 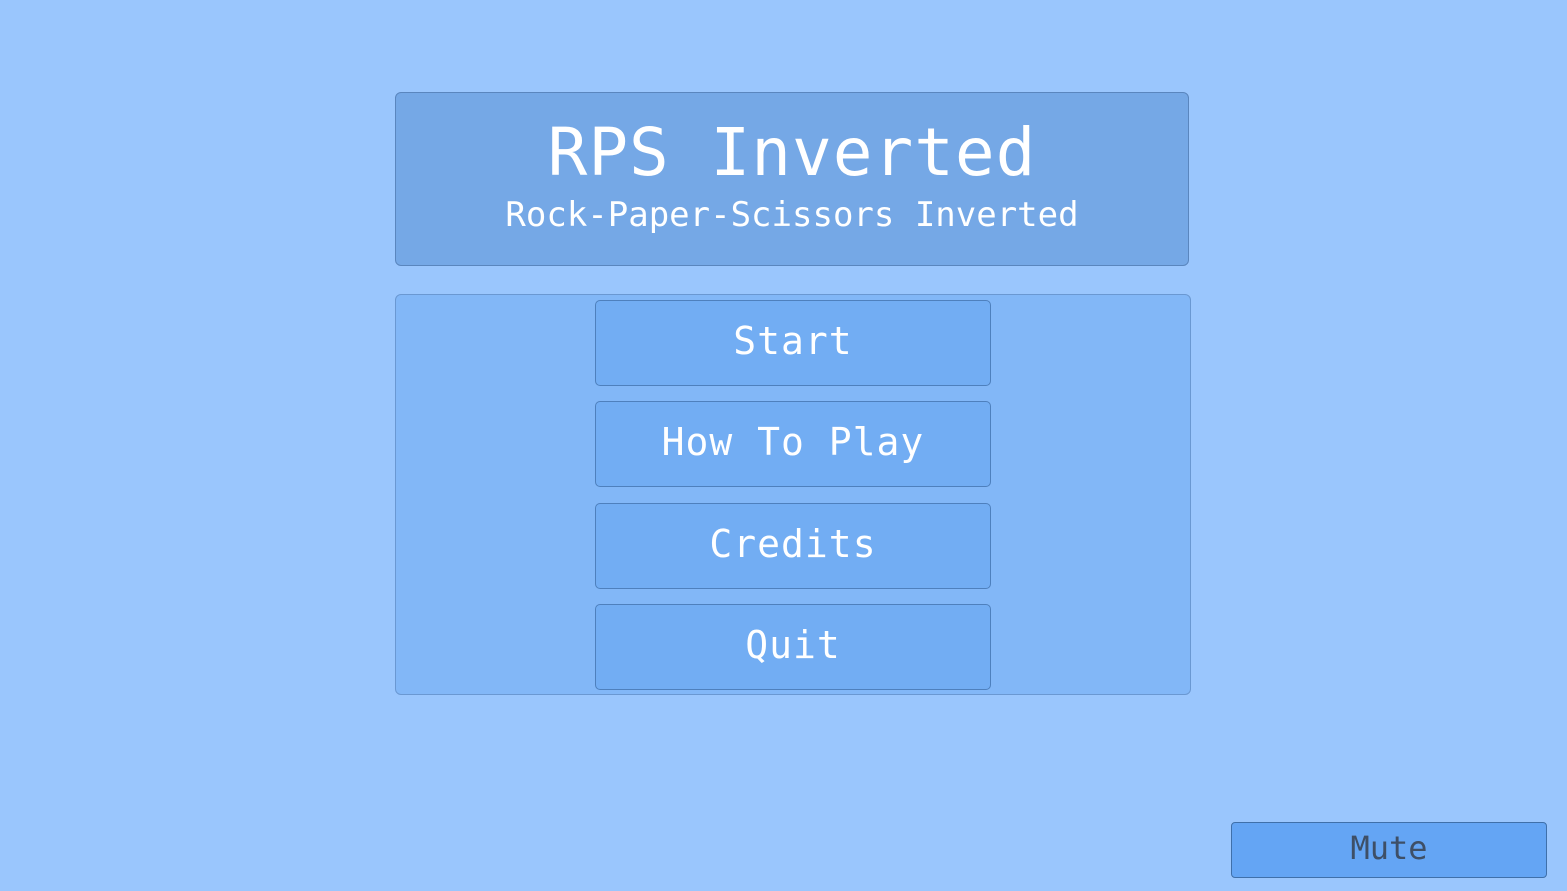 What do you see at coordinates (793, 647) in the screenshot?
I see `quit-button: Quit` at bounding box center [793, 647].